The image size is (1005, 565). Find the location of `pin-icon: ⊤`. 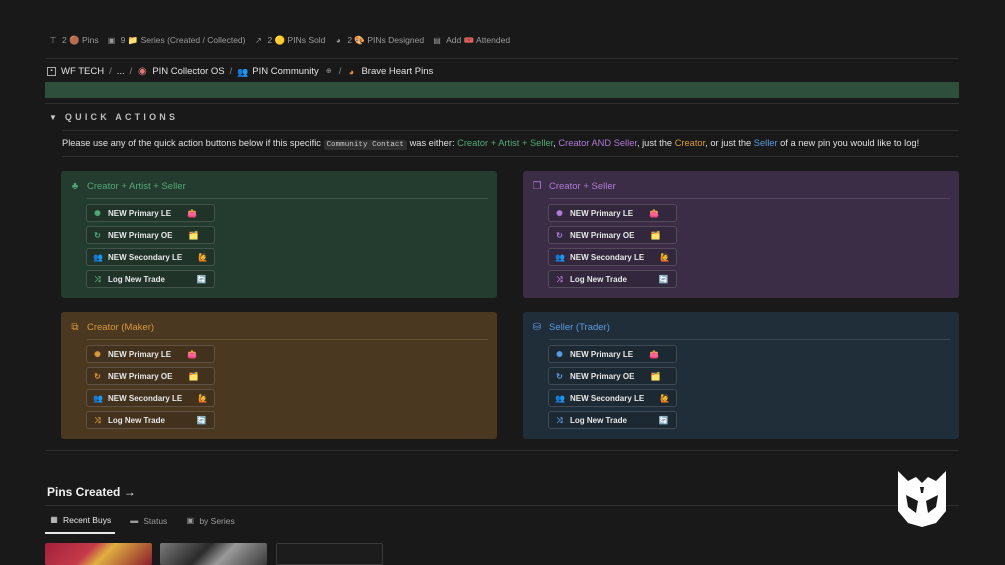

pin-icon: ⊤ is located at coordinates (53, 40).